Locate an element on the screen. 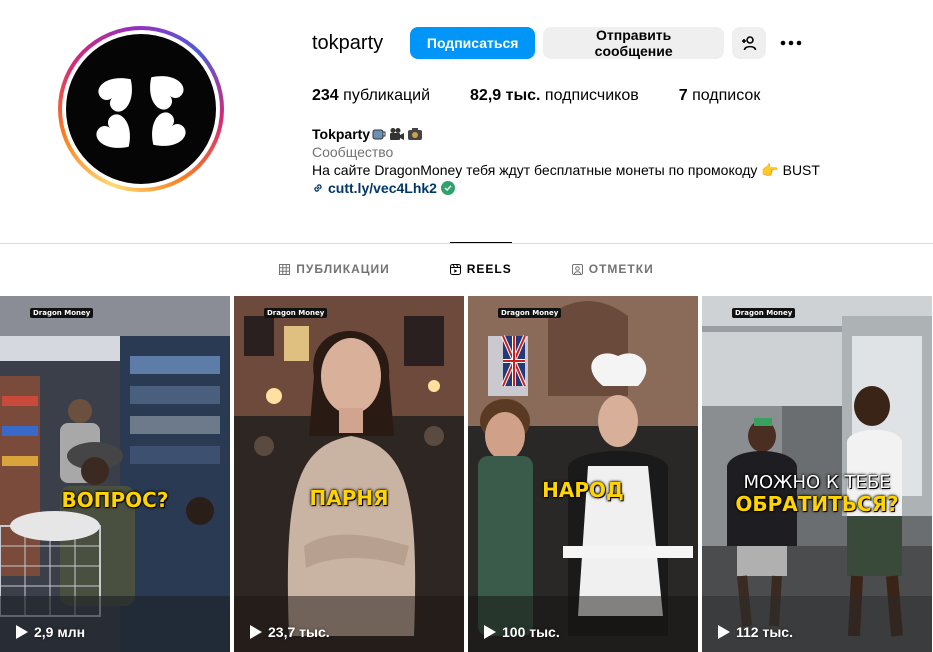  profile-header-row: tokparty Подписаться Отправить сообщение is located at coordinates (560, 43).